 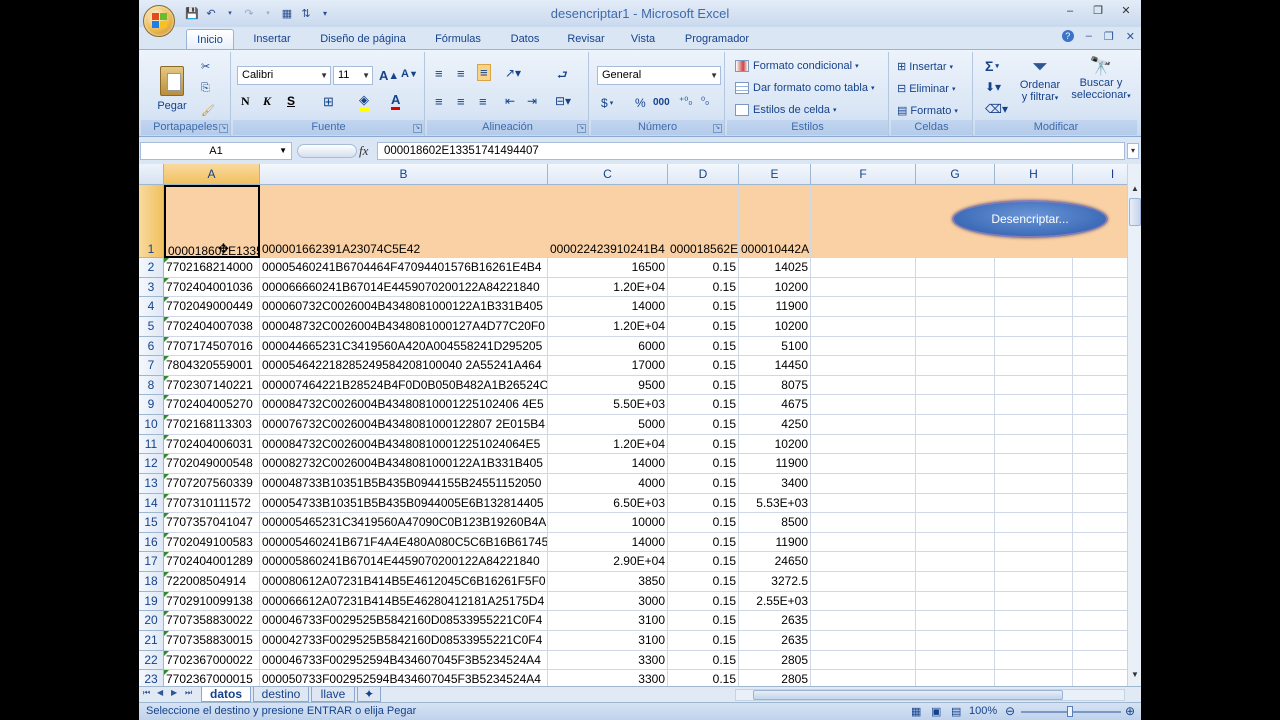 I want to click on cell-e: 5100, so click(x=775, y=346).